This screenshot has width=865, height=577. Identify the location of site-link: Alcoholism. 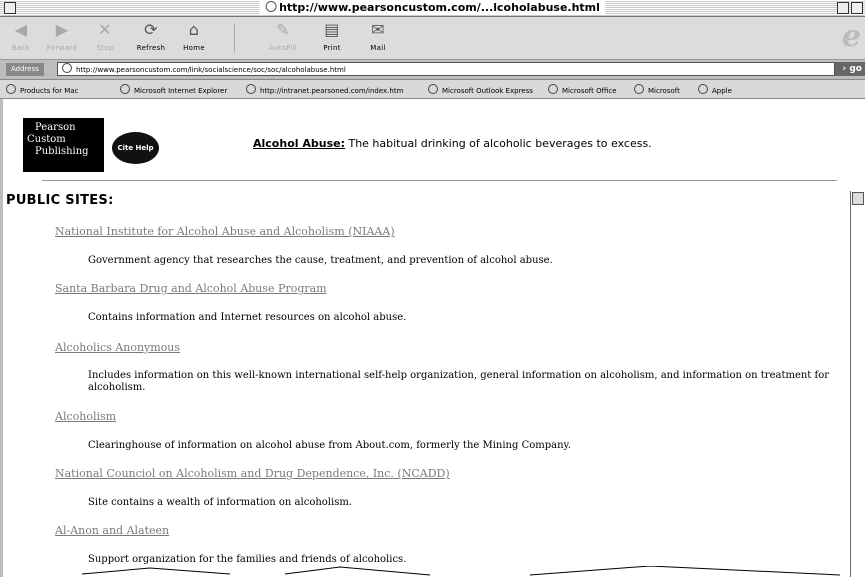
(85, 416).